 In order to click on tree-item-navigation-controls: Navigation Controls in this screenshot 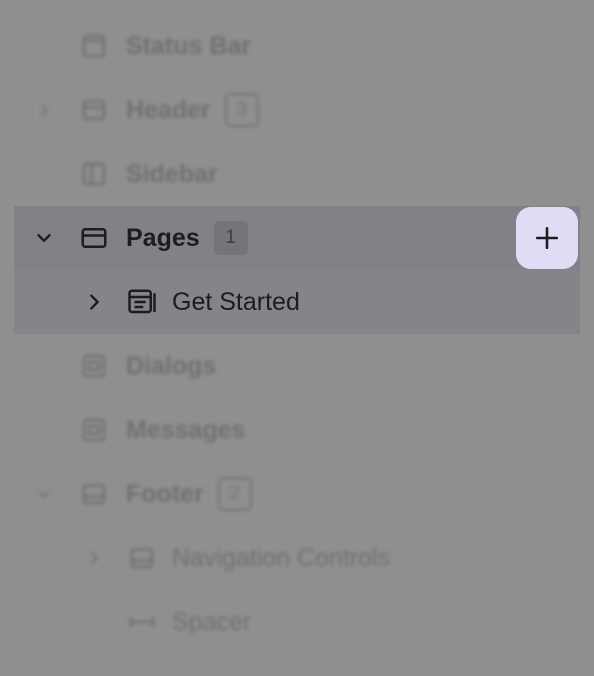, I will do `click(297, 558)`.